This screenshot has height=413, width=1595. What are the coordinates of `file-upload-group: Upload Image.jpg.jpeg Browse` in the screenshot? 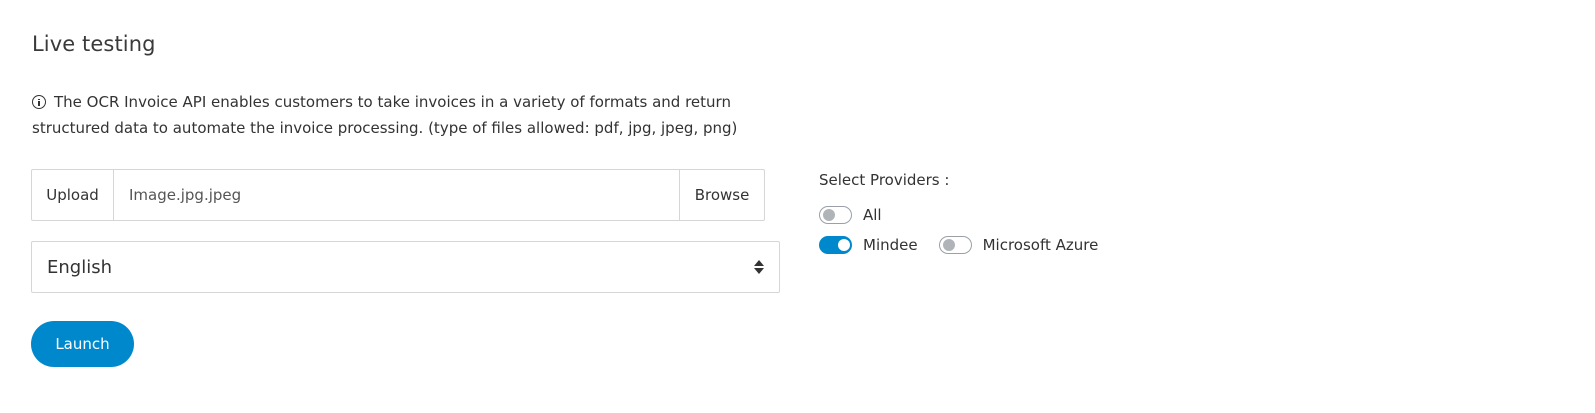 It's located at (398, 195).